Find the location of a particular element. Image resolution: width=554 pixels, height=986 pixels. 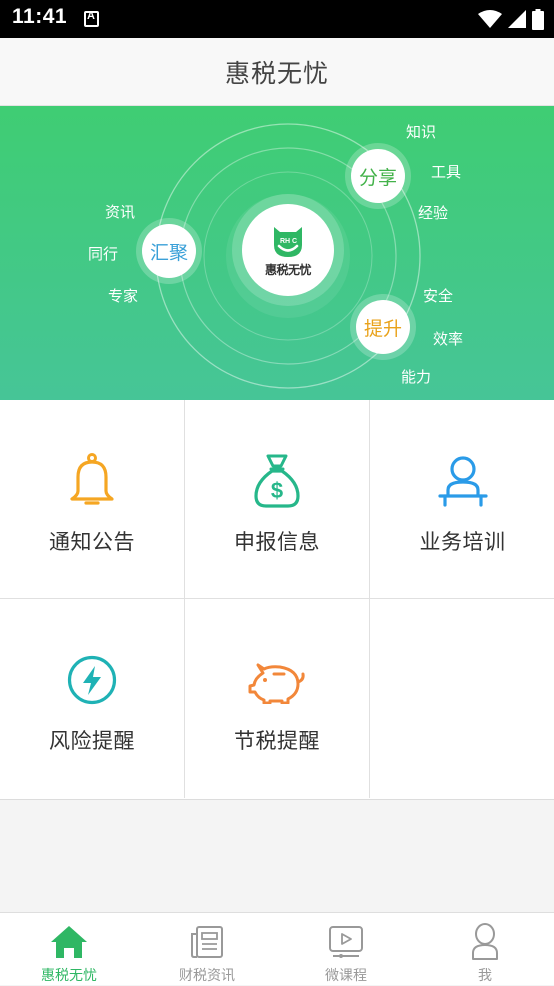

battery-icon is located at coordinates (538, 19).